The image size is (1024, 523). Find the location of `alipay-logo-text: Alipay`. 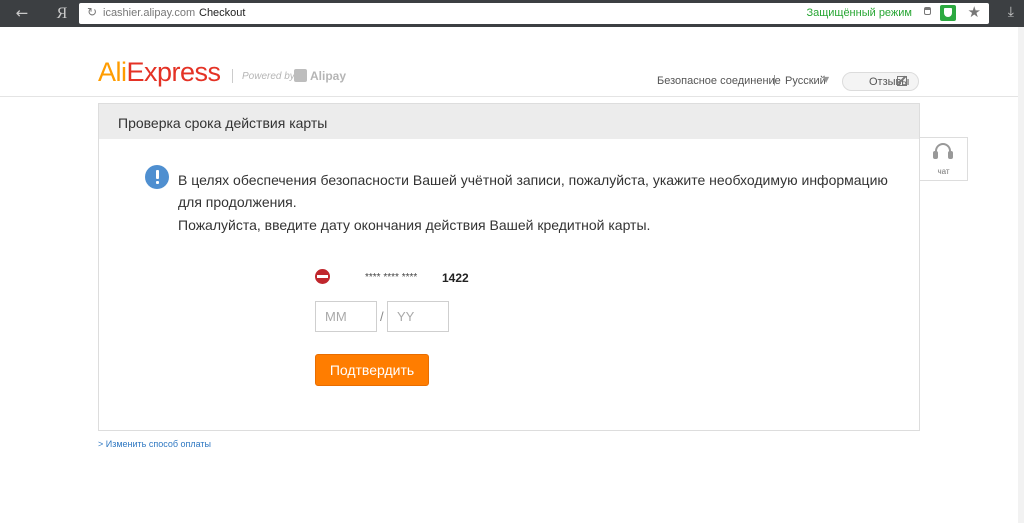

alipay-logo-text: Alipay is located at coordinates (328, 76).